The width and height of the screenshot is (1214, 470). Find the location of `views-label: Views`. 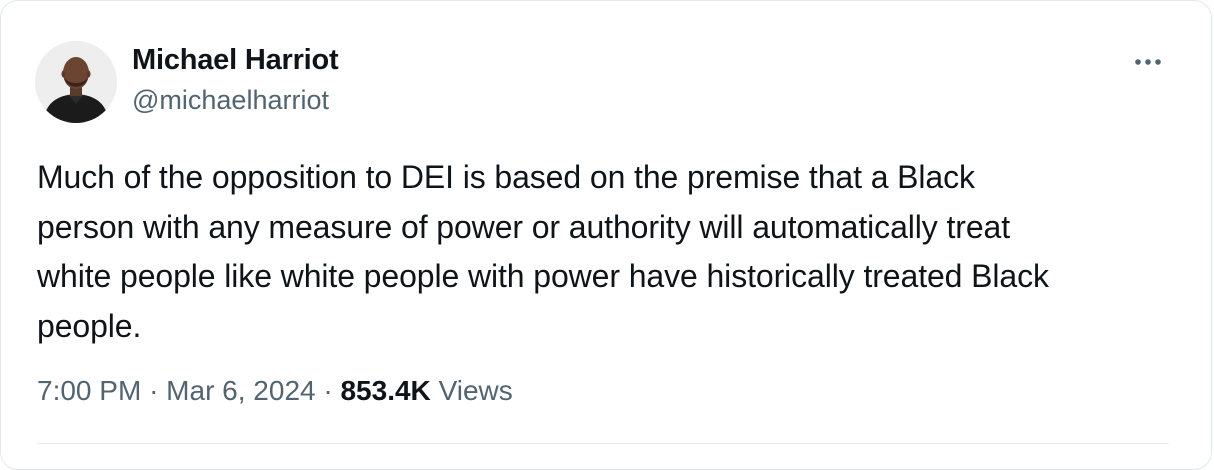

views-label: Views is located at coordinates (475, 390).